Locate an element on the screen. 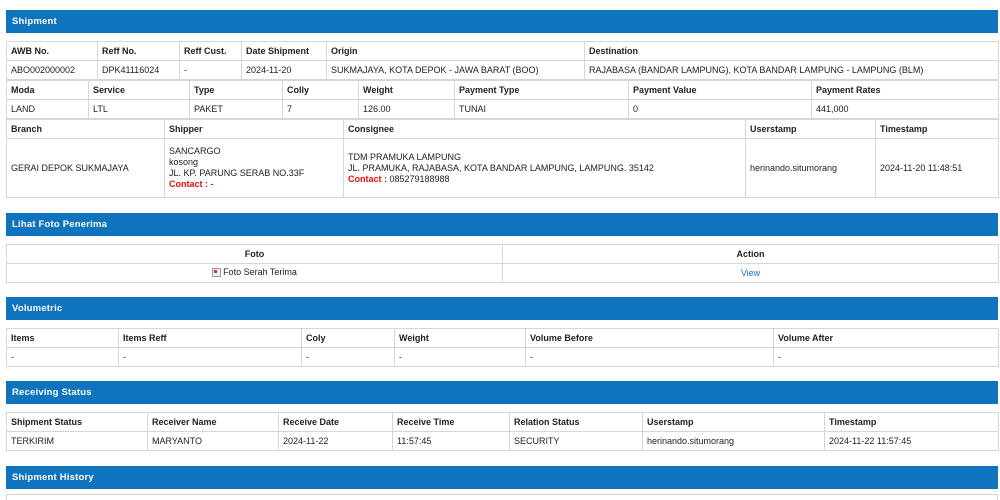 The image size is (1000, 500). photo-image-alt: Foto Serah Terima is located at coordinates (260, 272).